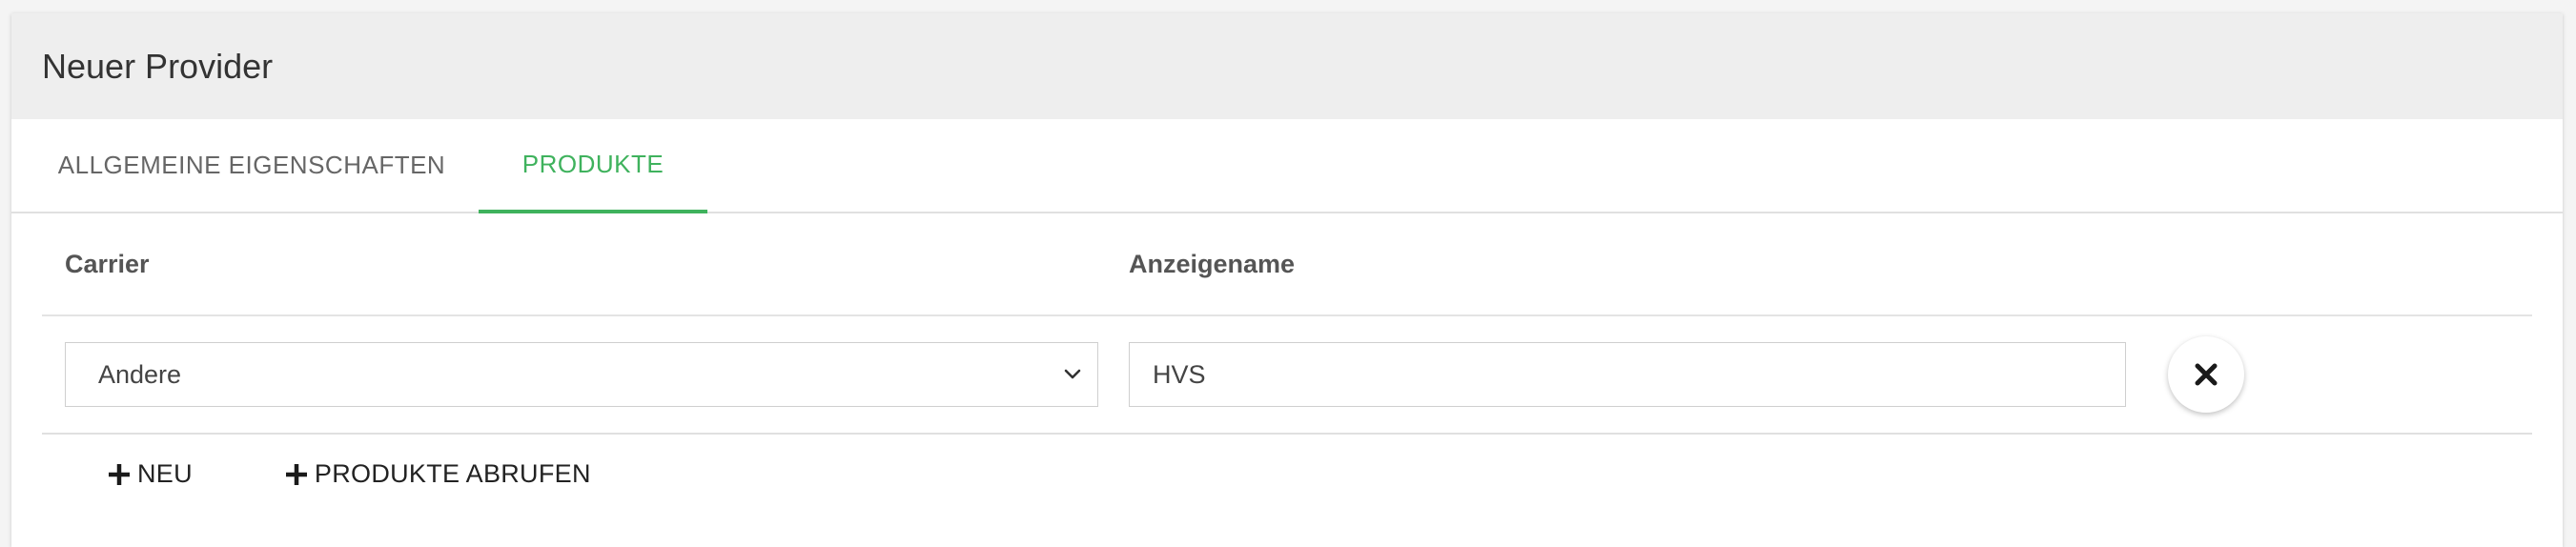  Describe the element at coordinates (245, 166) in the screenshot. I see `tab-general-properties: ALLGEMEINE EIGENSCHAFTEN` at that location.